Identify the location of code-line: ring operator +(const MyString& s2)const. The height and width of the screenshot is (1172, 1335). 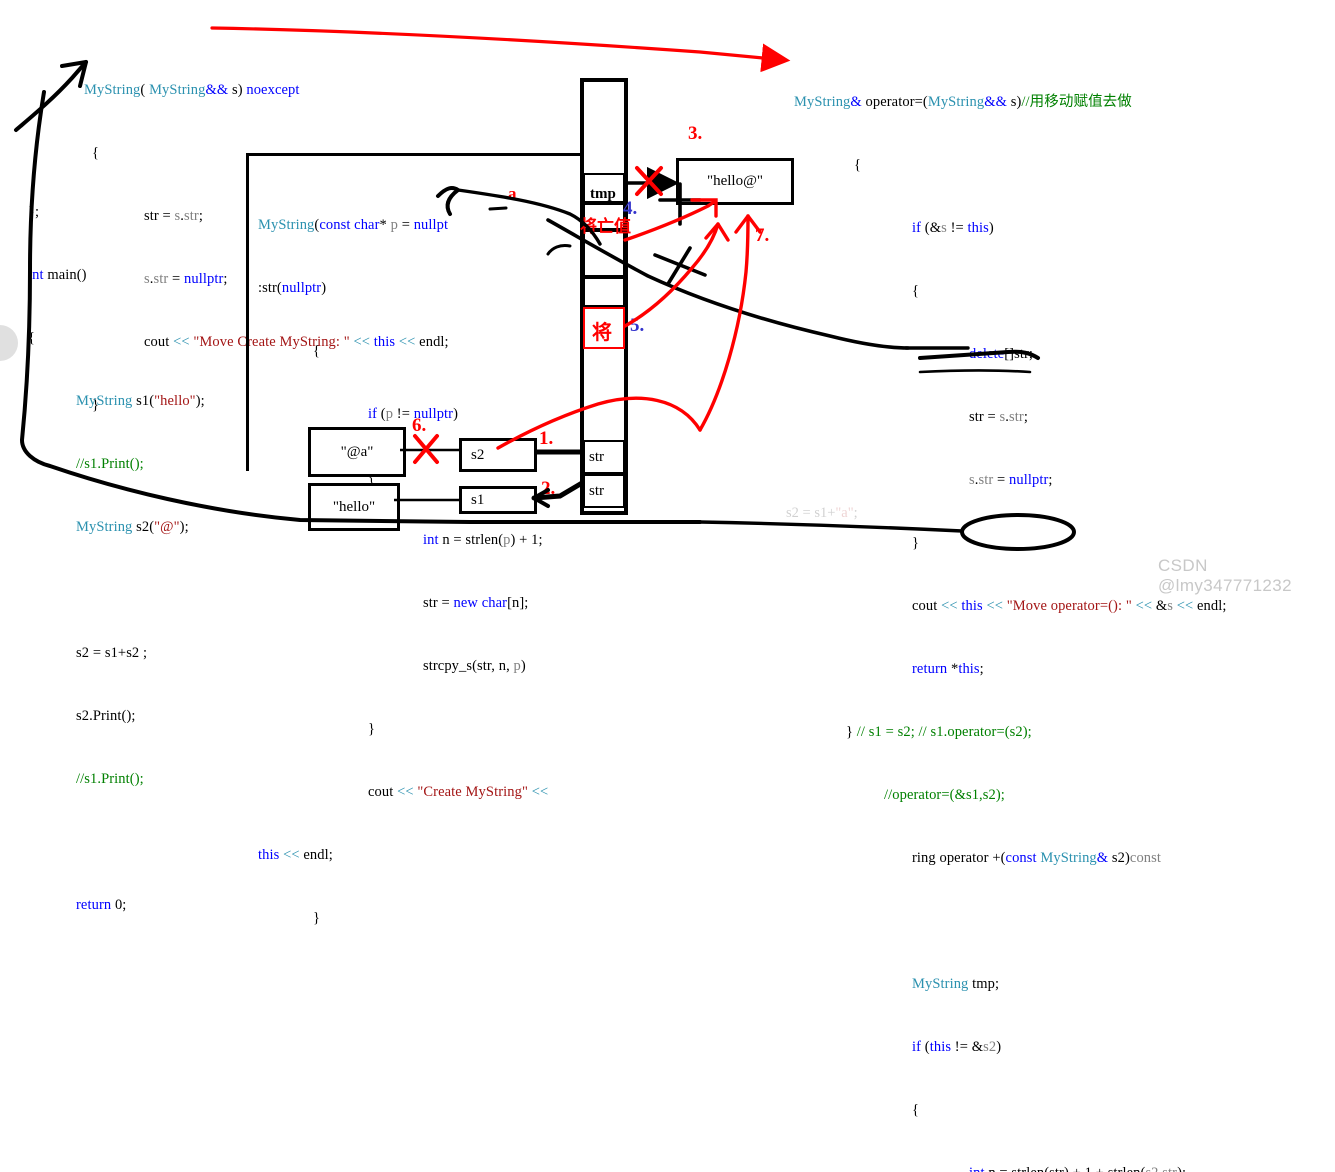
(1037, 858).